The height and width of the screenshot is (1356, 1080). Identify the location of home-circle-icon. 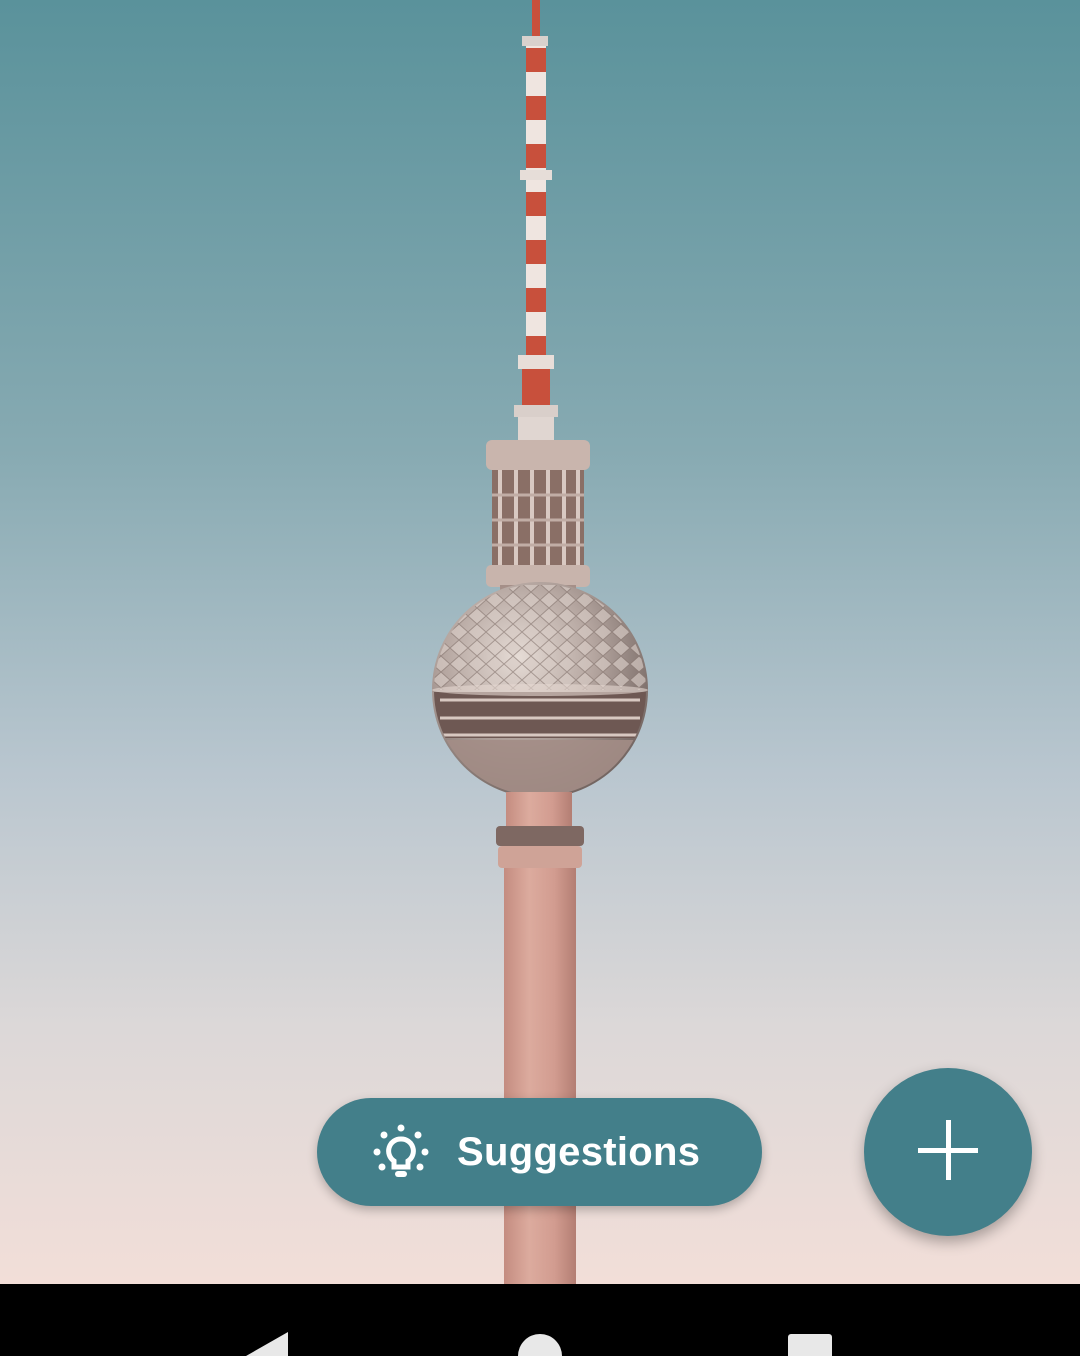
(540, 1345).